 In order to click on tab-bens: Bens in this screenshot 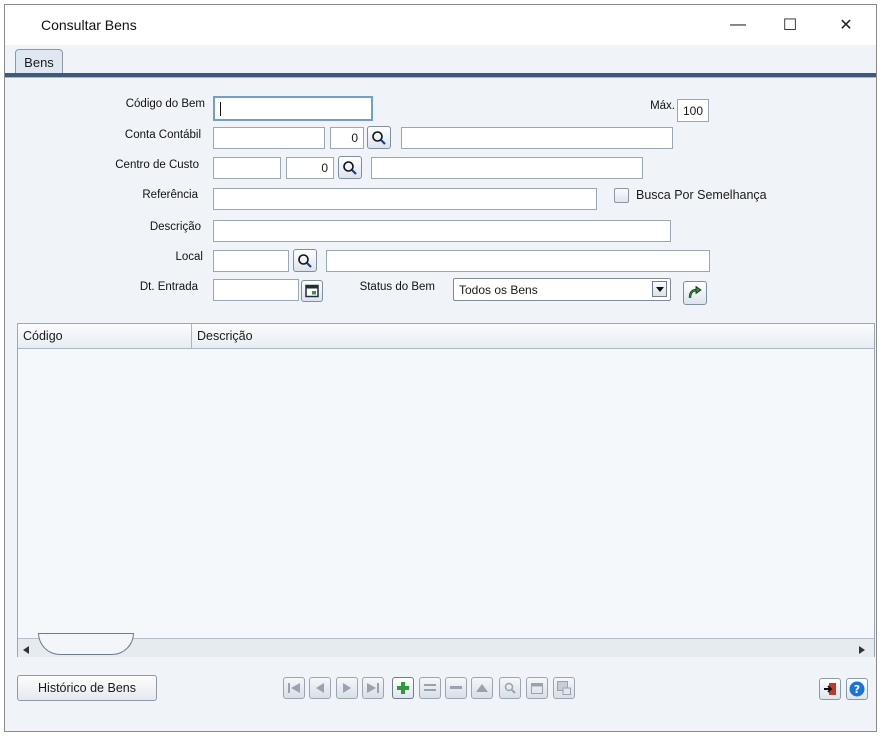, I will do `click(39, 62)`.